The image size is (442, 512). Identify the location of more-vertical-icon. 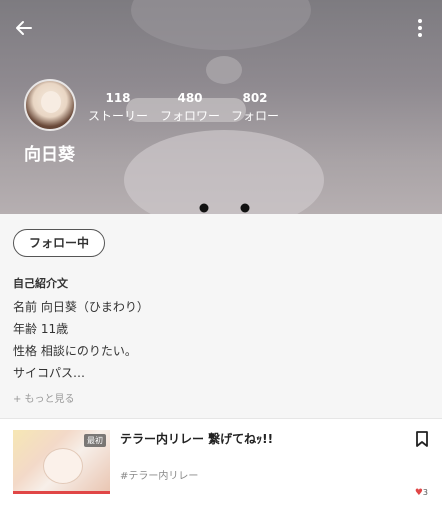
(420, 21).